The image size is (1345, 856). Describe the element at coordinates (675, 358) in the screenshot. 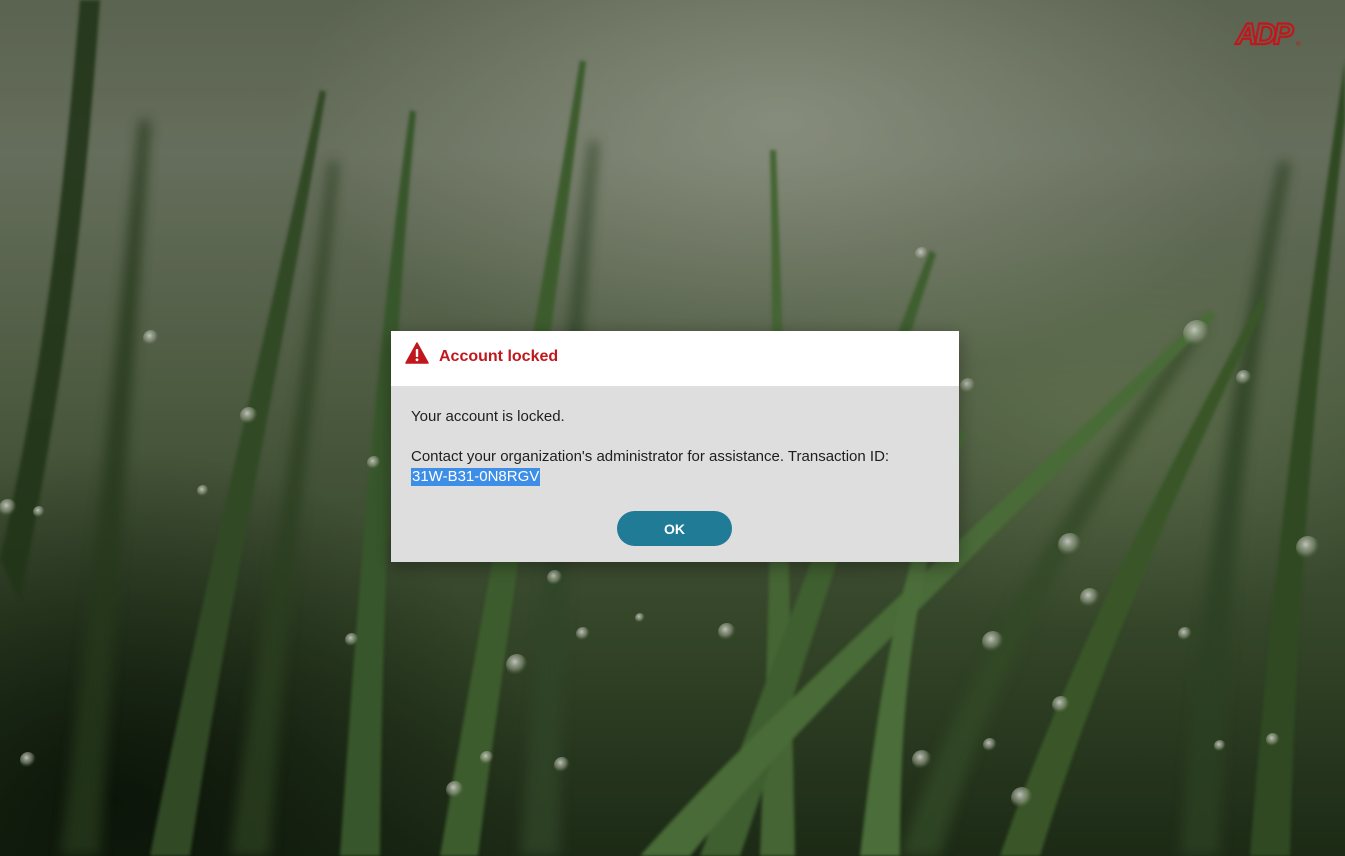

I see `dialog-header: Account locked` at that location.